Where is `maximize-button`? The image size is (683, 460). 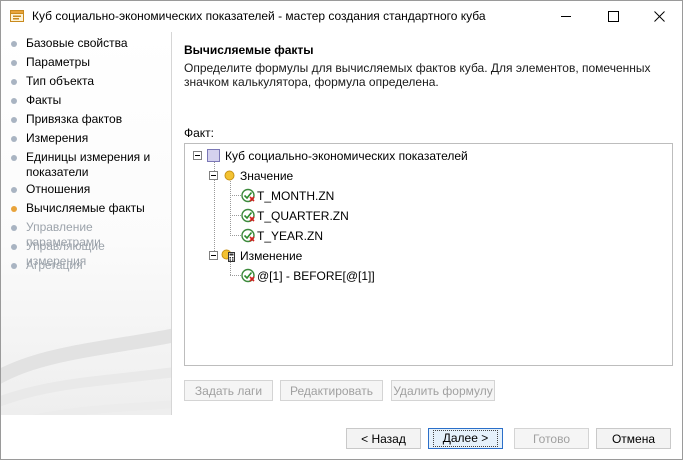
maximize-button is located at coordinates (613, 16).